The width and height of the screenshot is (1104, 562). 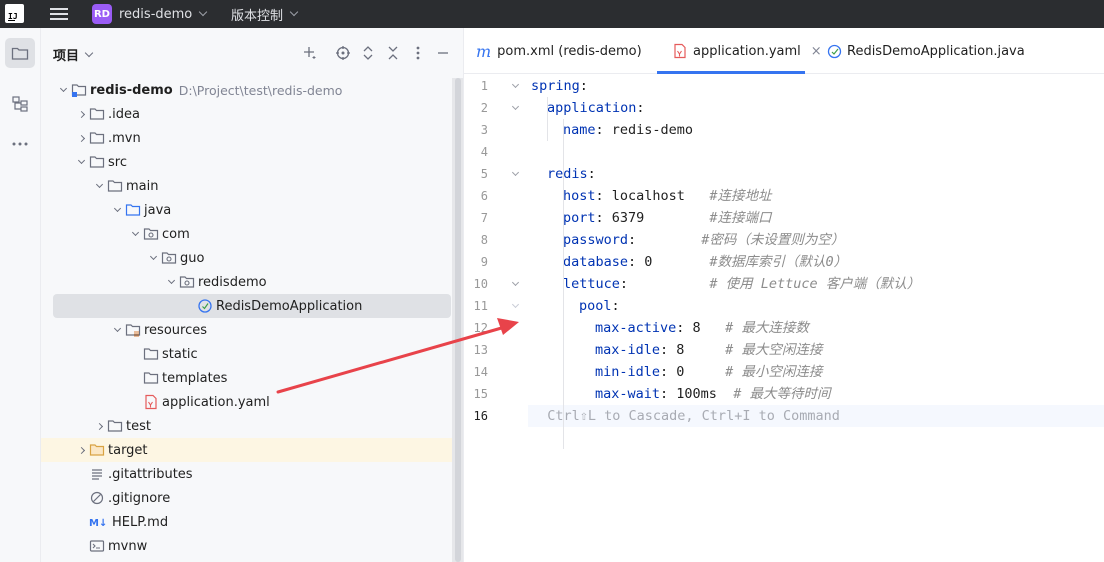 I want to click on module-folder-icon, so click(x=79, y=90).